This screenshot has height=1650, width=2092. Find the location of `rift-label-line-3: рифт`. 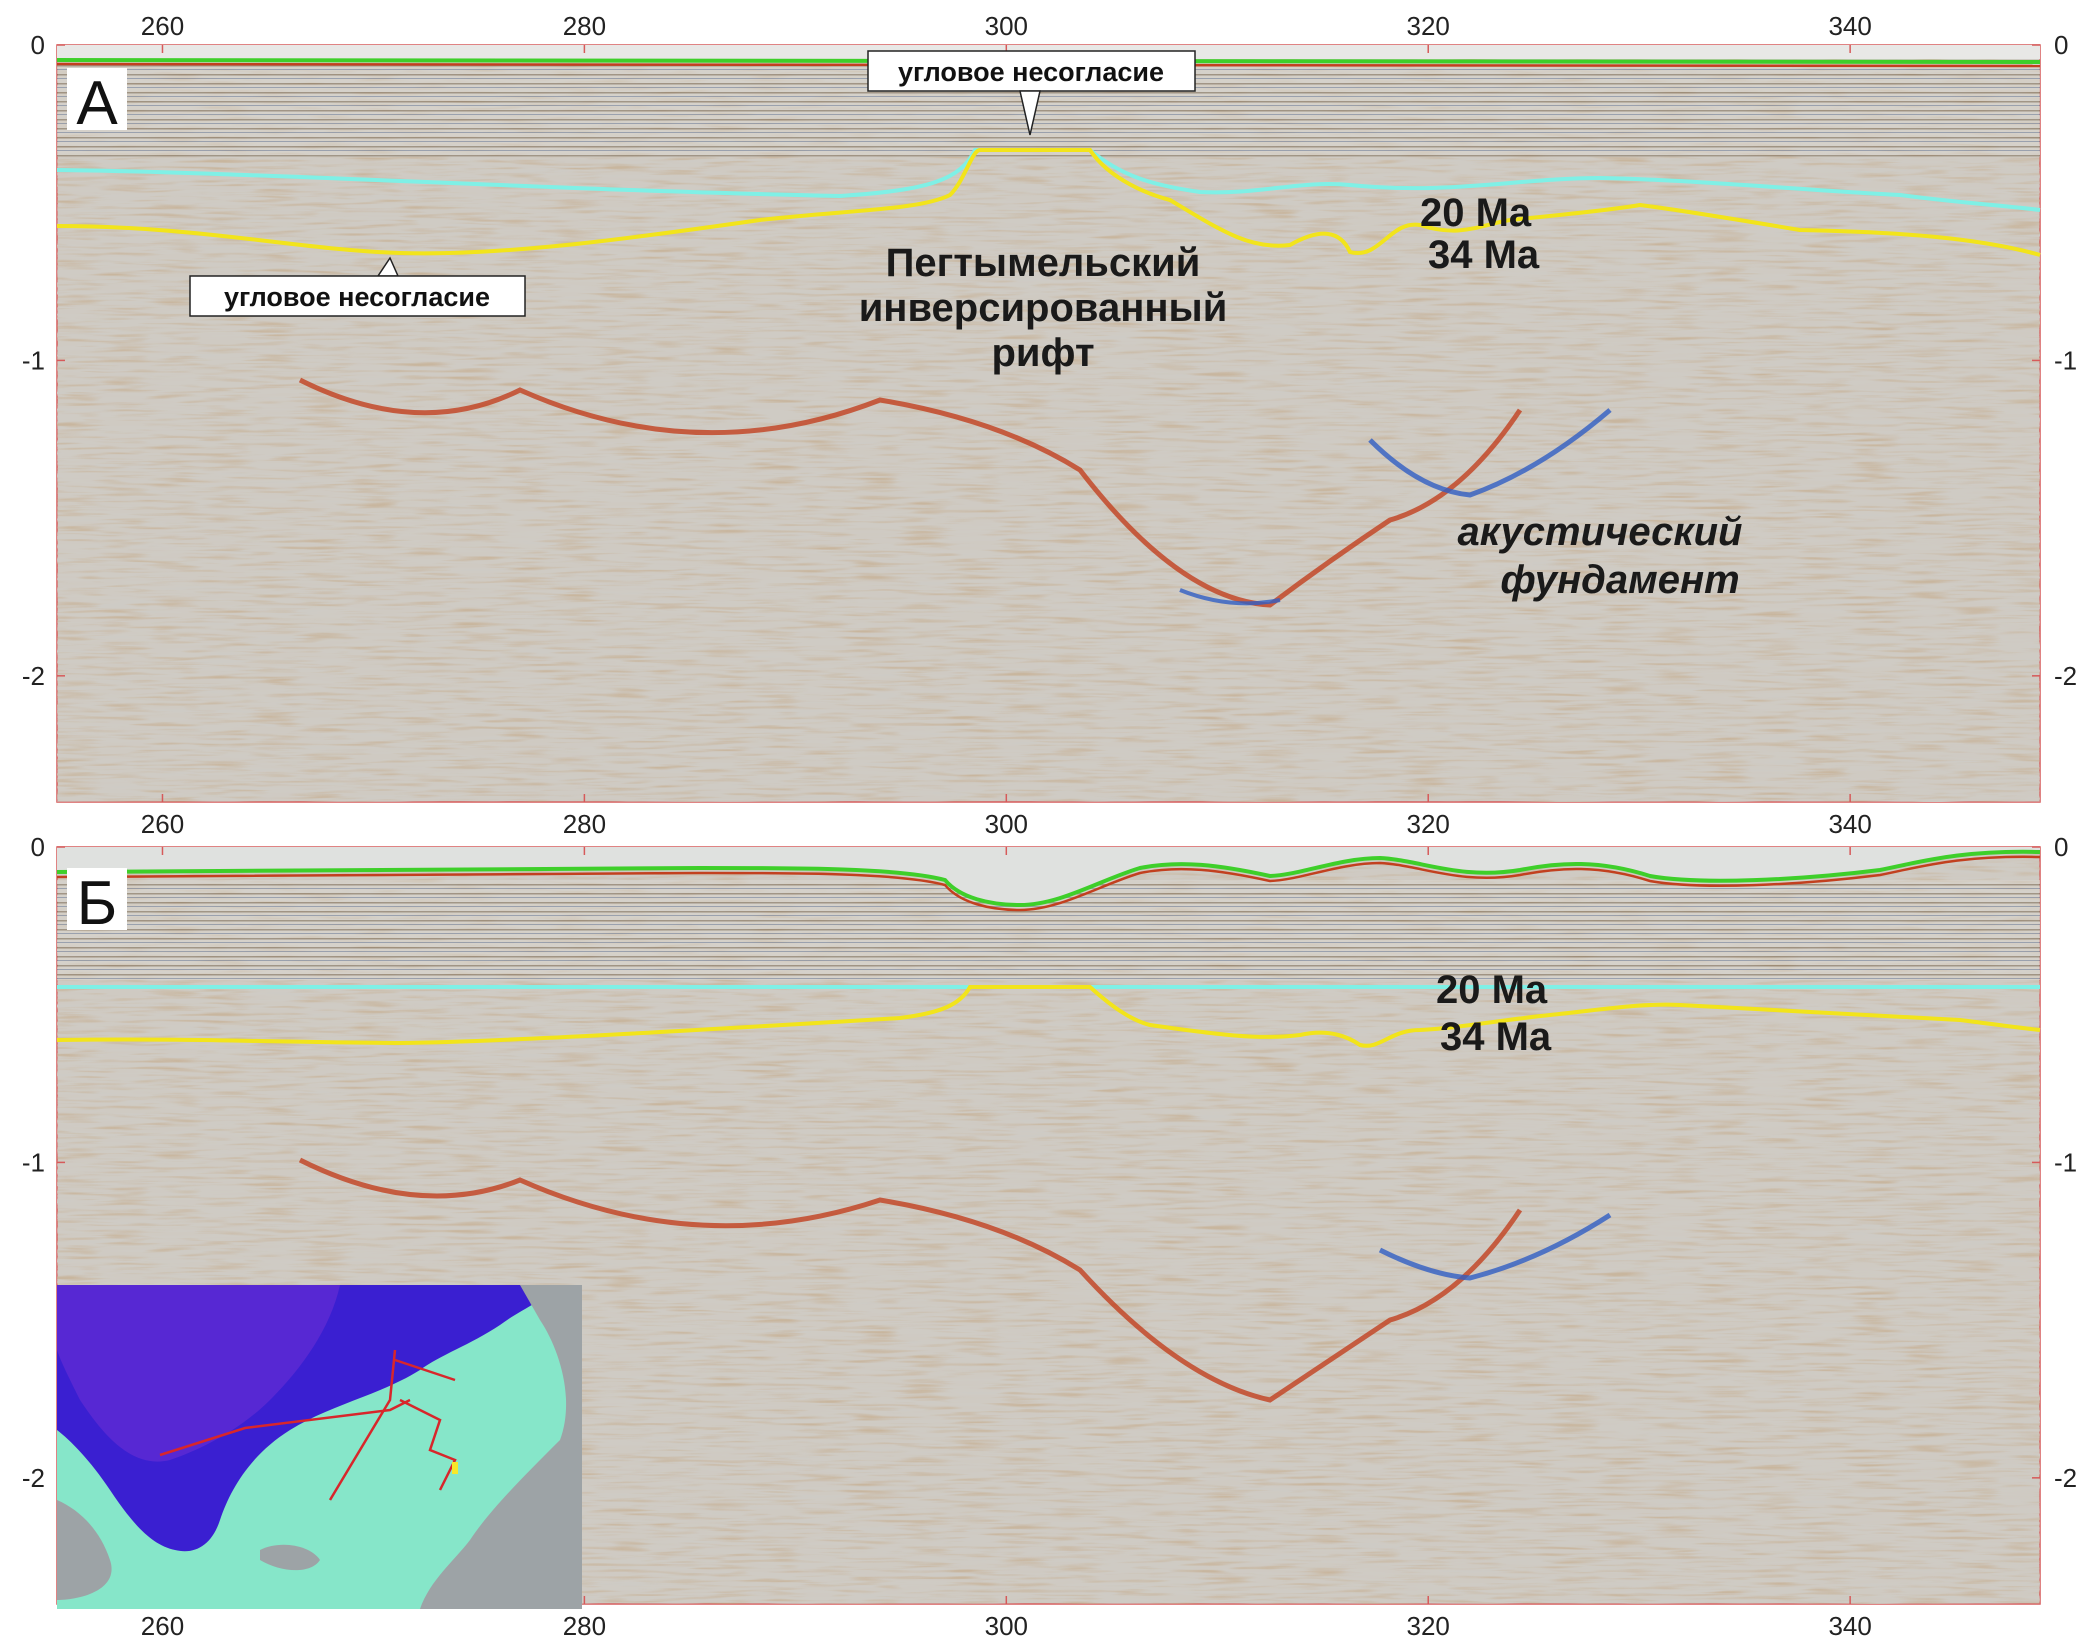

rift-label-line-3: рифт is located at coordinates (1042, 353).